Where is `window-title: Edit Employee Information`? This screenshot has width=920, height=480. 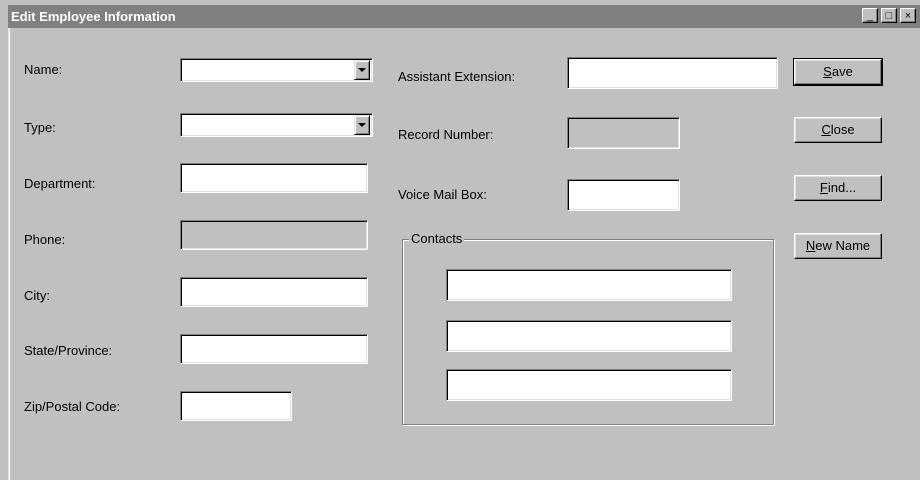 window-title: Edit Employee Information is located at coordinates (93, 16).